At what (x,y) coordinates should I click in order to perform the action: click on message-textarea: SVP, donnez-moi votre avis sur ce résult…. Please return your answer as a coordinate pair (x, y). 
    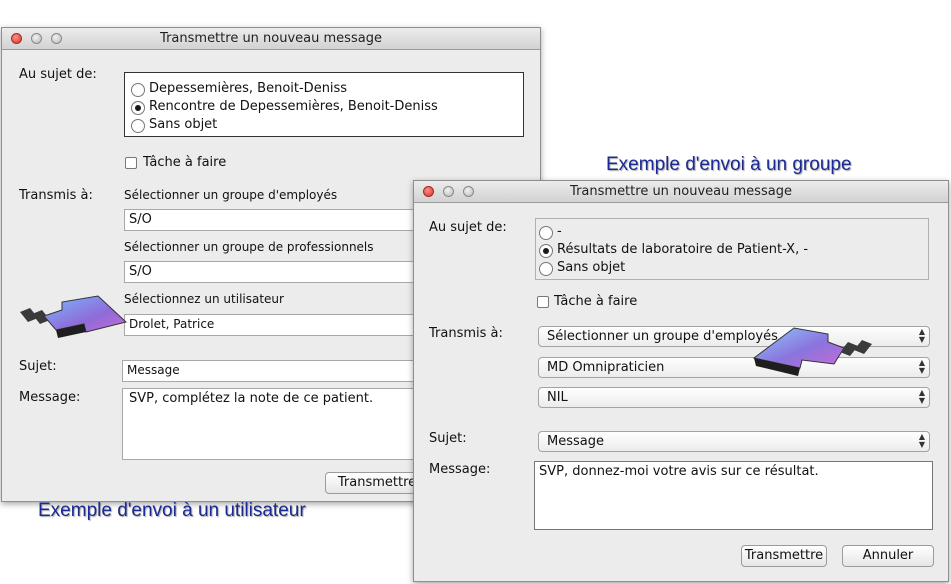
    Looking at the image, I should click on (733, 495).